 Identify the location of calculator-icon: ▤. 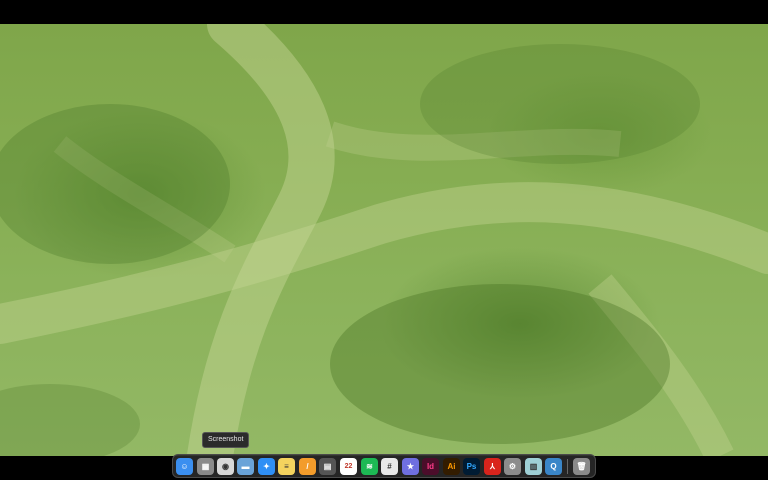
(327, 466).